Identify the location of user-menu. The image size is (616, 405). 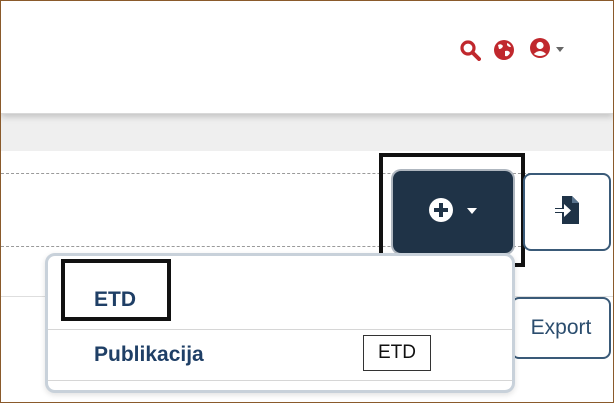
(550, 50).